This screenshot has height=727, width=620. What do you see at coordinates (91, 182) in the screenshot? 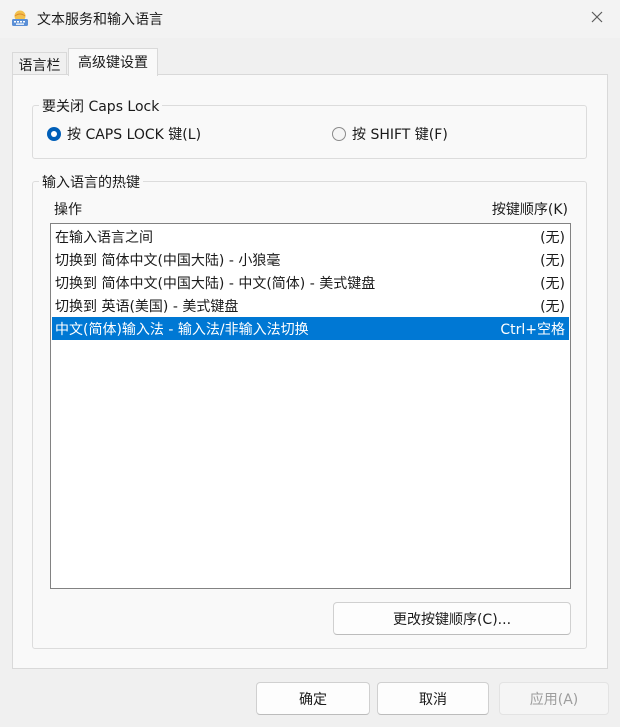
I see `hotkeys-legend: 输入语言的热键` at bounding box center [91, 182].